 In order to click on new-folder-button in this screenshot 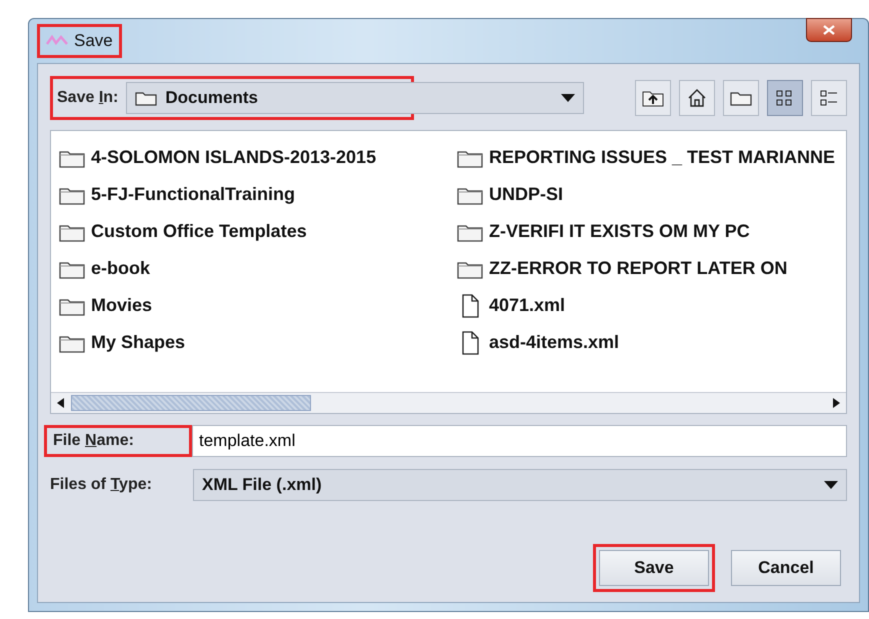, I will do `click(741, 98)`.